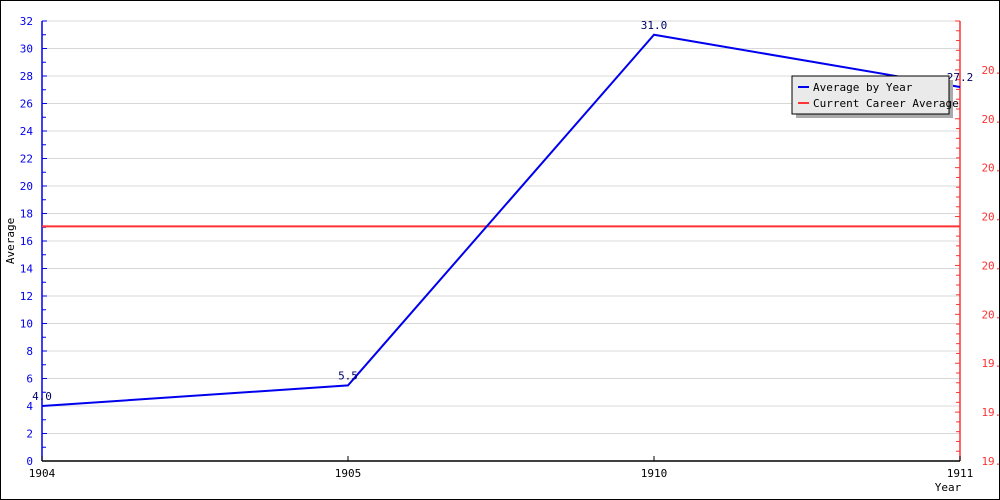 Image resolution: width=1000 pixels, height=500 pixels. What do you see at coordinates (26, 159) in the screenshot?
I see `left-tick-label: 22` at bounding box center [26, 159].